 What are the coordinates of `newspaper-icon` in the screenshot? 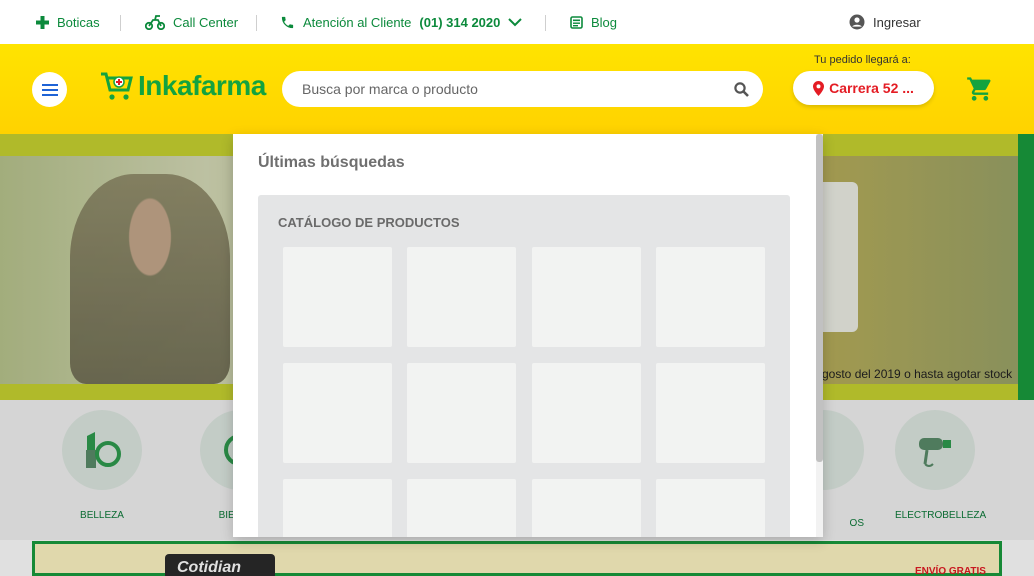 It's located at (576, 22).